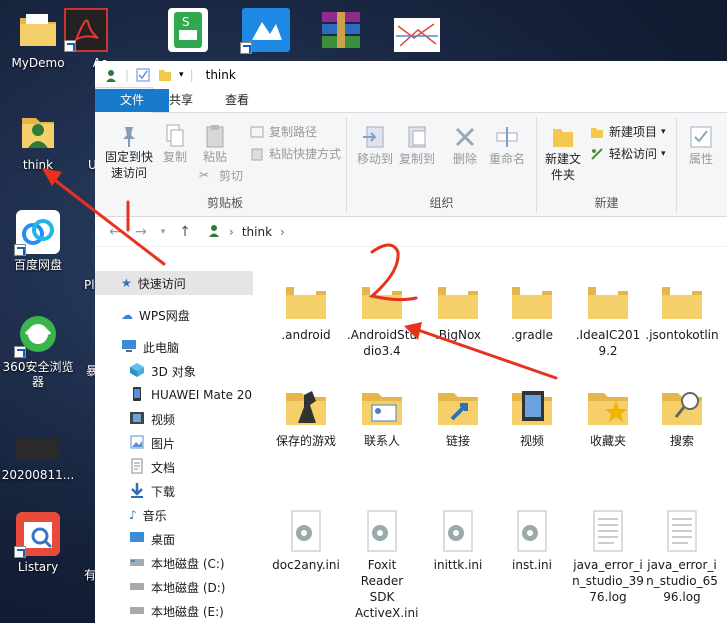  I want to click on nav-3d-objects: 3D 对象, so click(174, 371).